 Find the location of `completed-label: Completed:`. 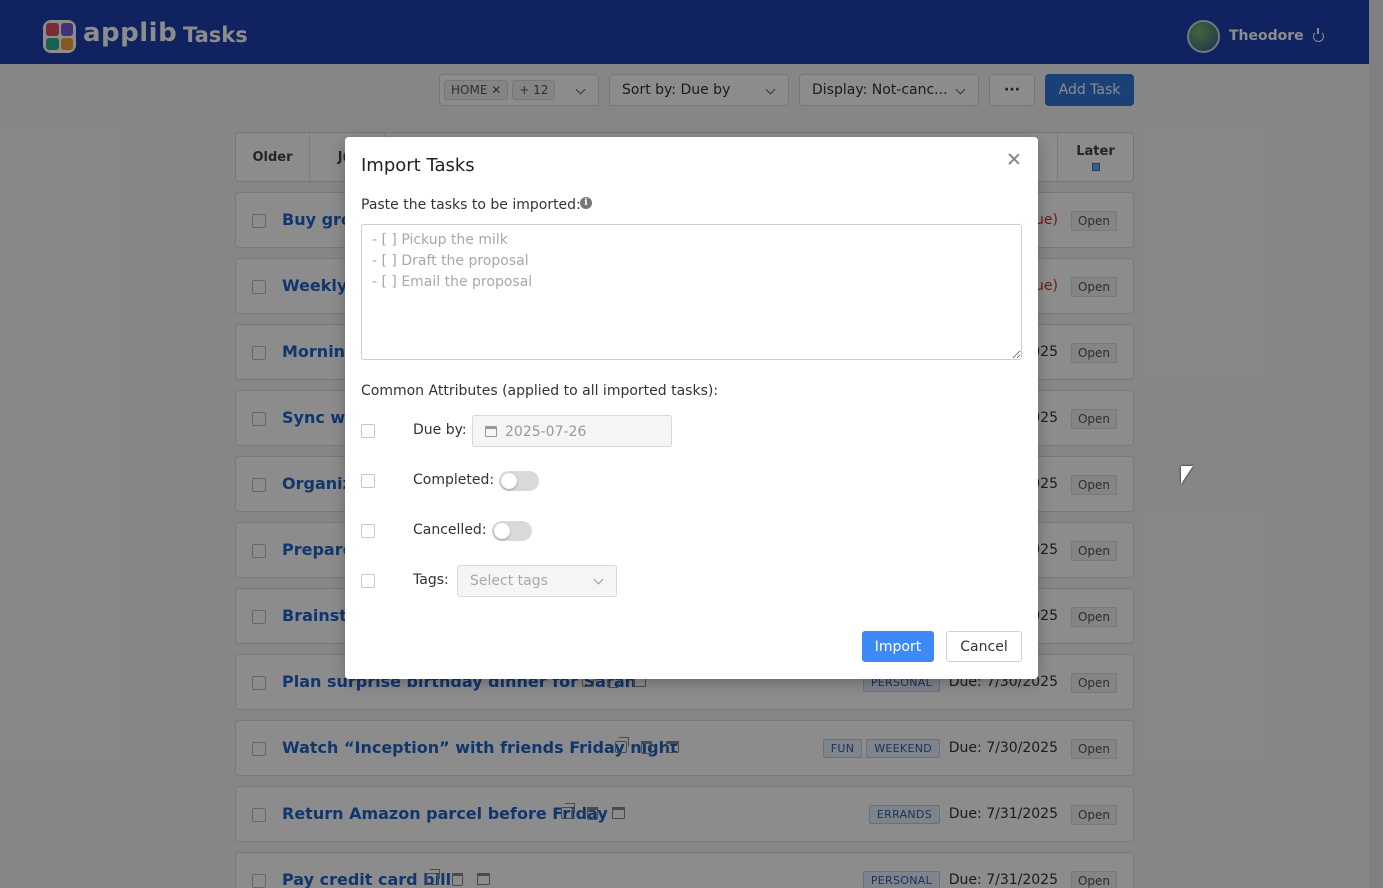

completed-label: Completed: is located at coordinates (454, 480).